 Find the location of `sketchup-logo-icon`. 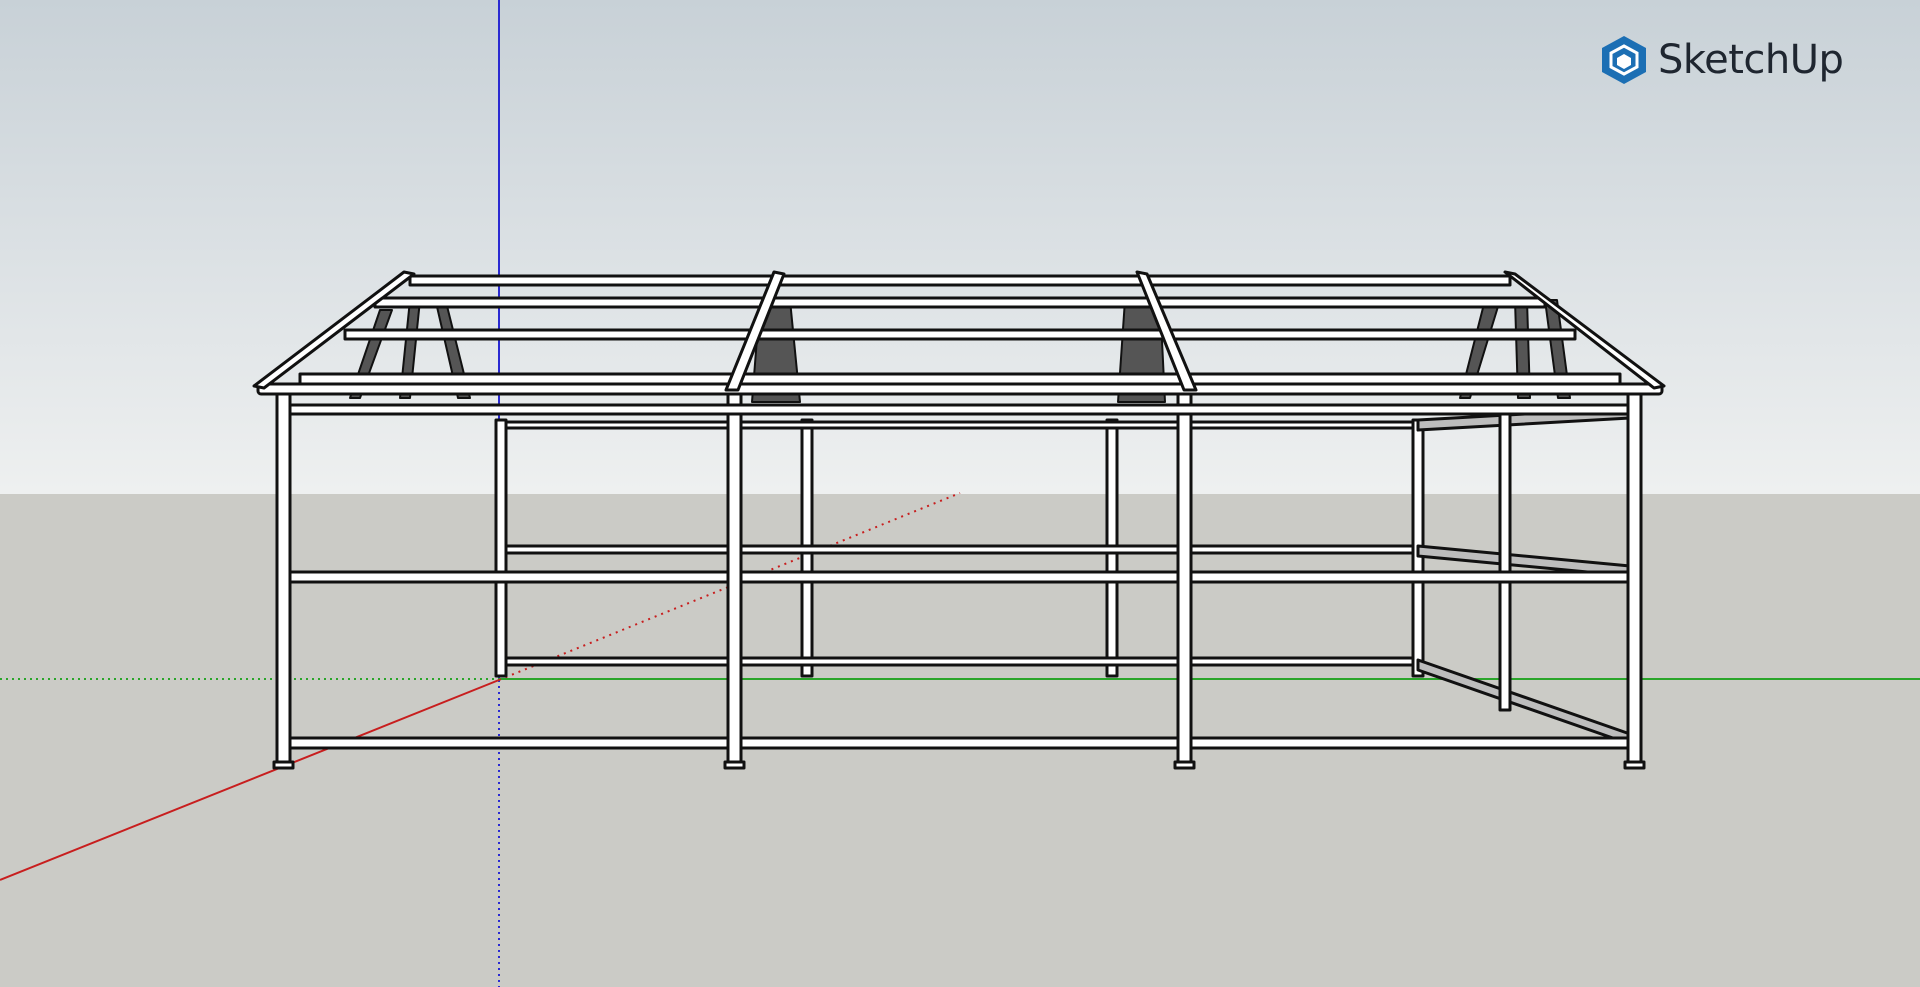

sketchup-logo-icon is located at coordinates (1624, 60).